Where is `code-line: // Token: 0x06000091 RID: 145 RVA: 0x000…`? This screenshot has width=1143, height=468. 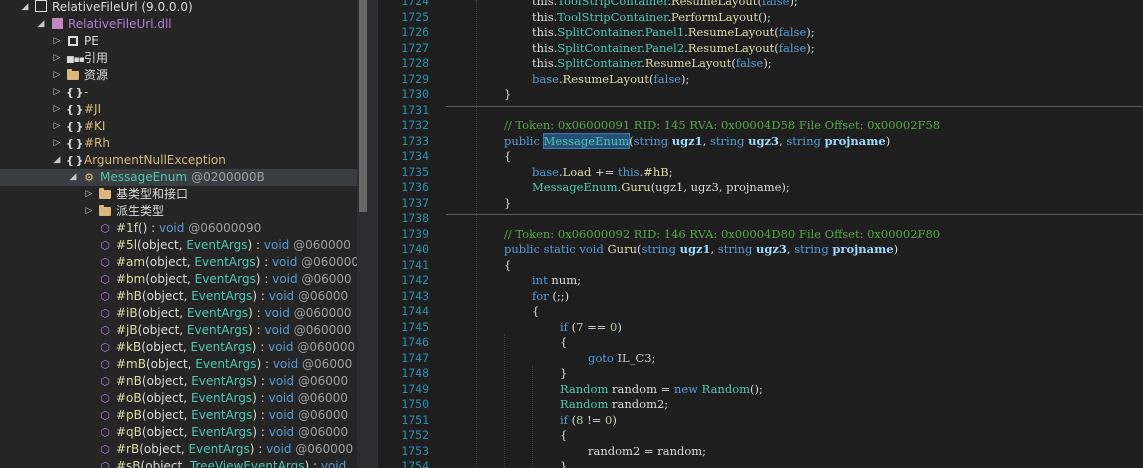 code-line: // Token: 0x06000091 RID: 145 RVA: 0x000… is located at coordinates (722, 125).